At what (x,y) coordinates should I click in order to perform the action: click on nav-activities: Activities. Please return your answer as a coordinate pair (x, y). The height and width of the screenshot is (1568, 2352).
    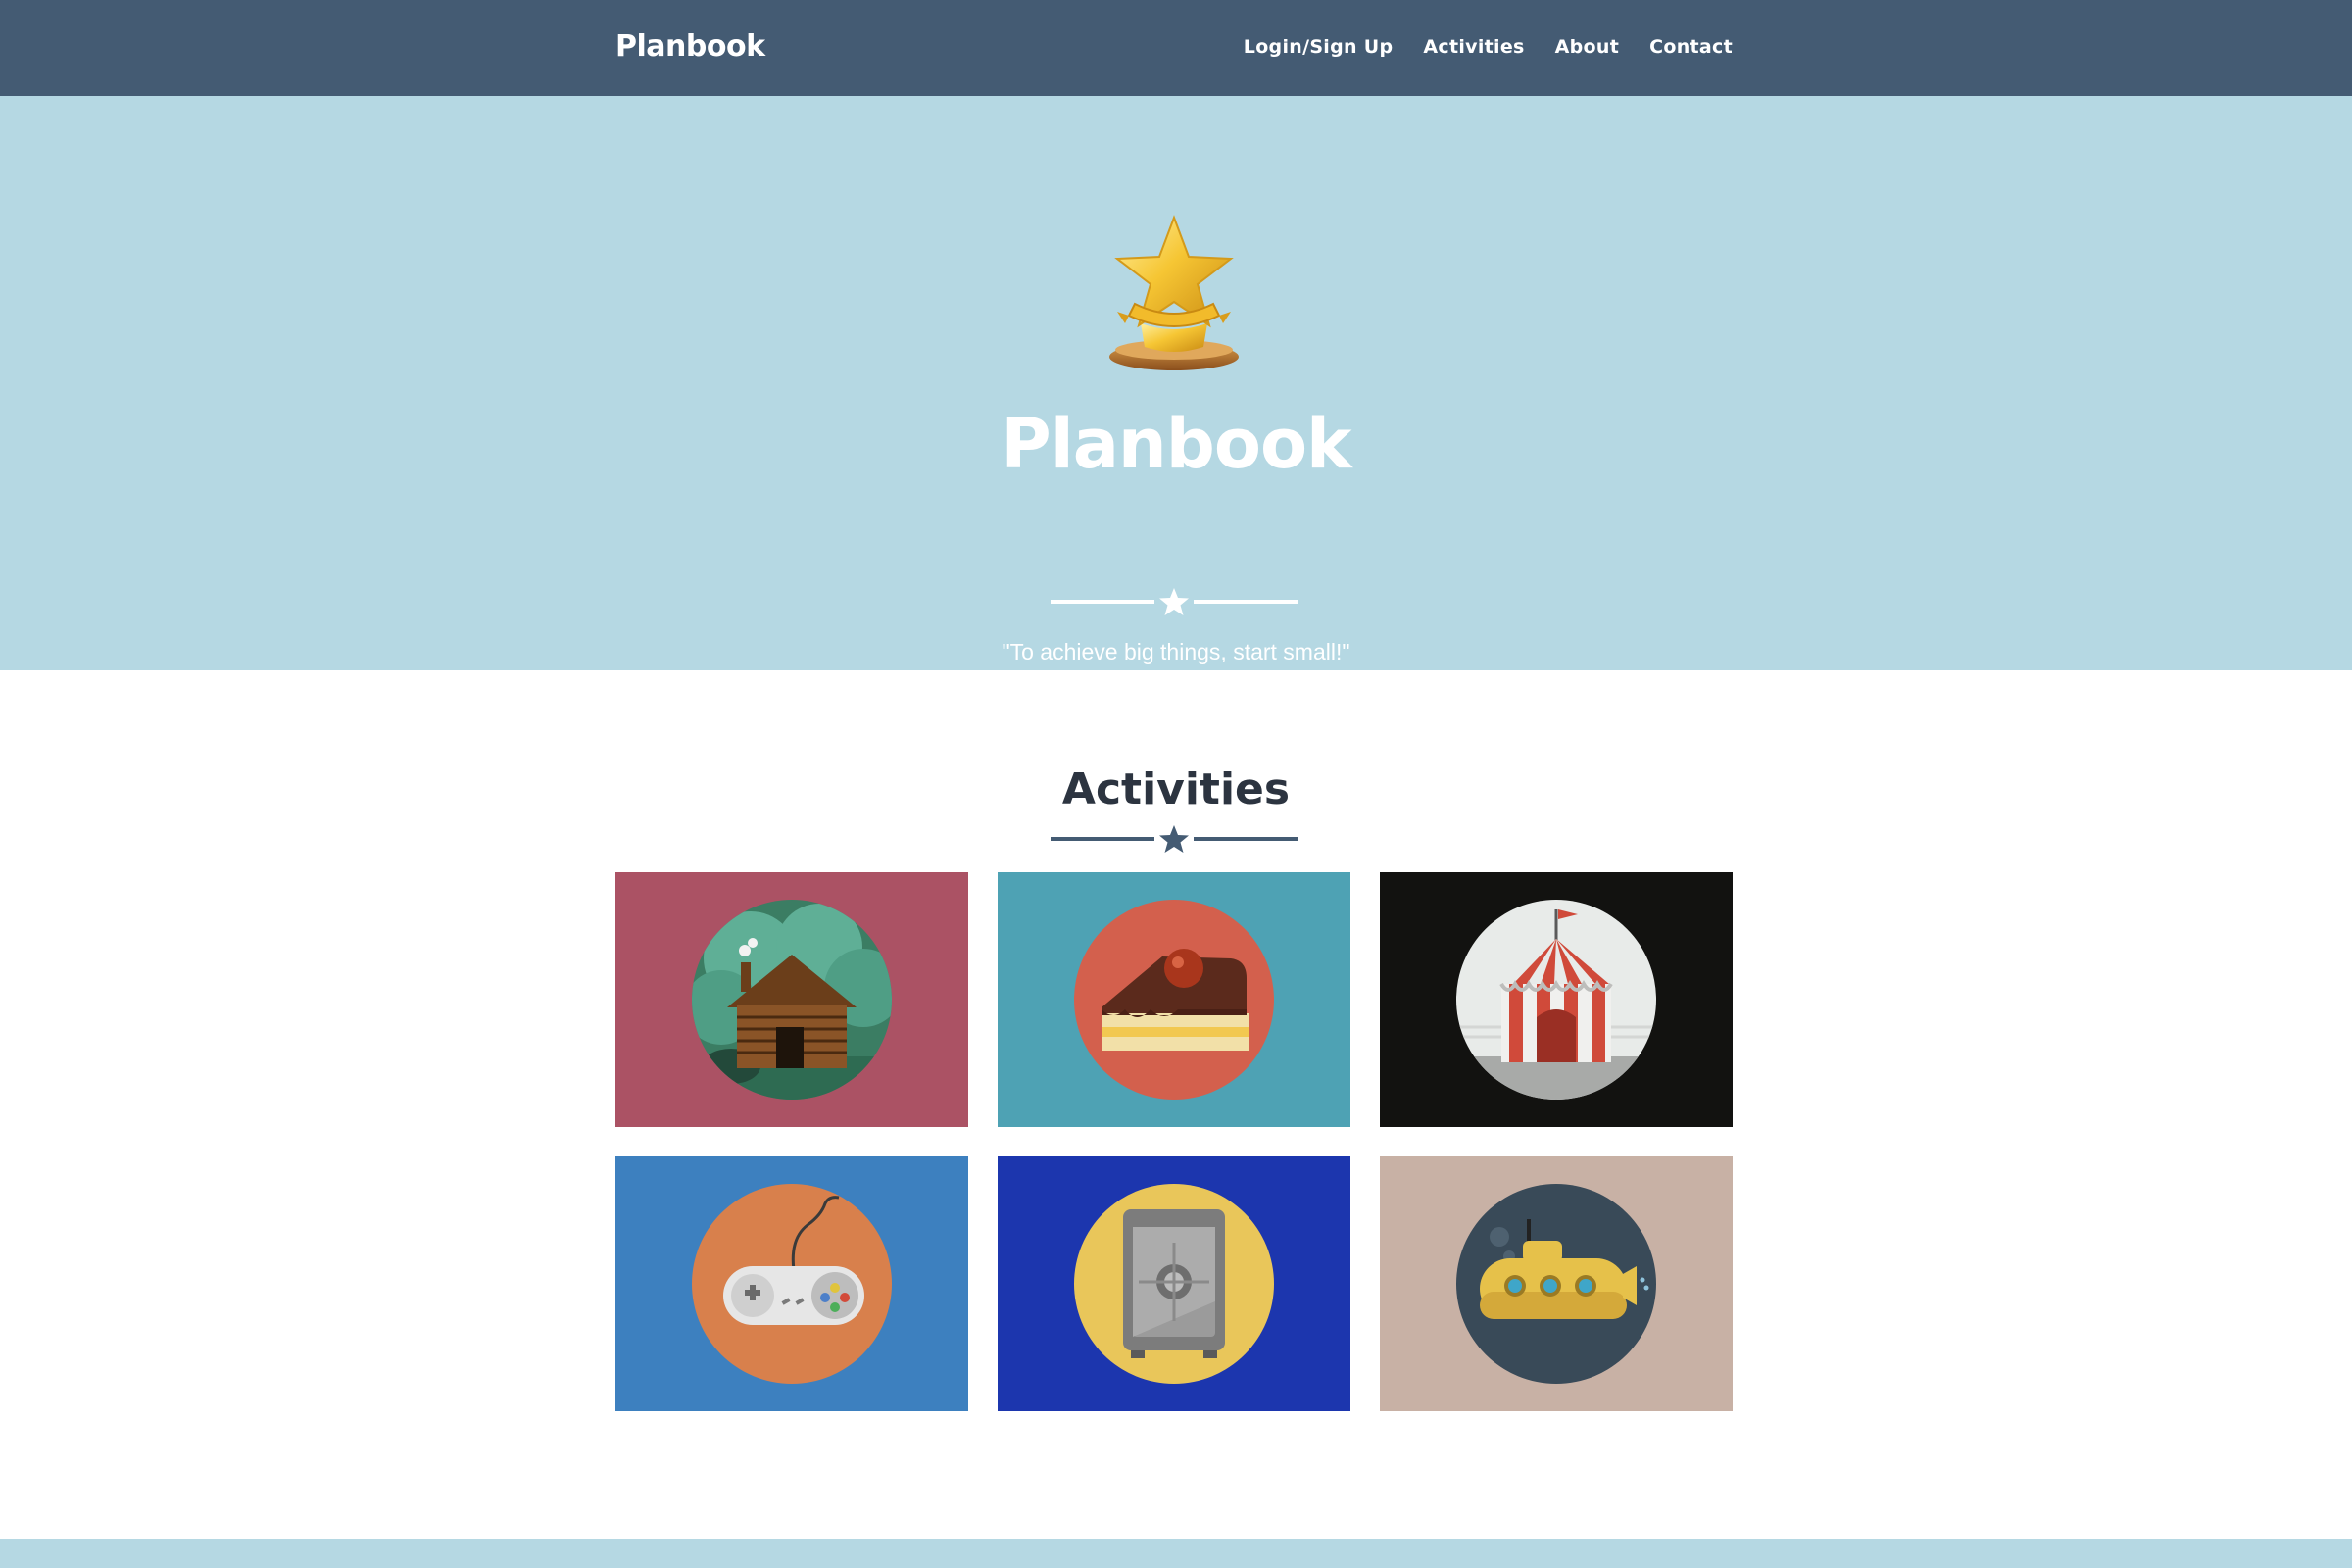
    Looking at the image, I should click on (1473, 47).